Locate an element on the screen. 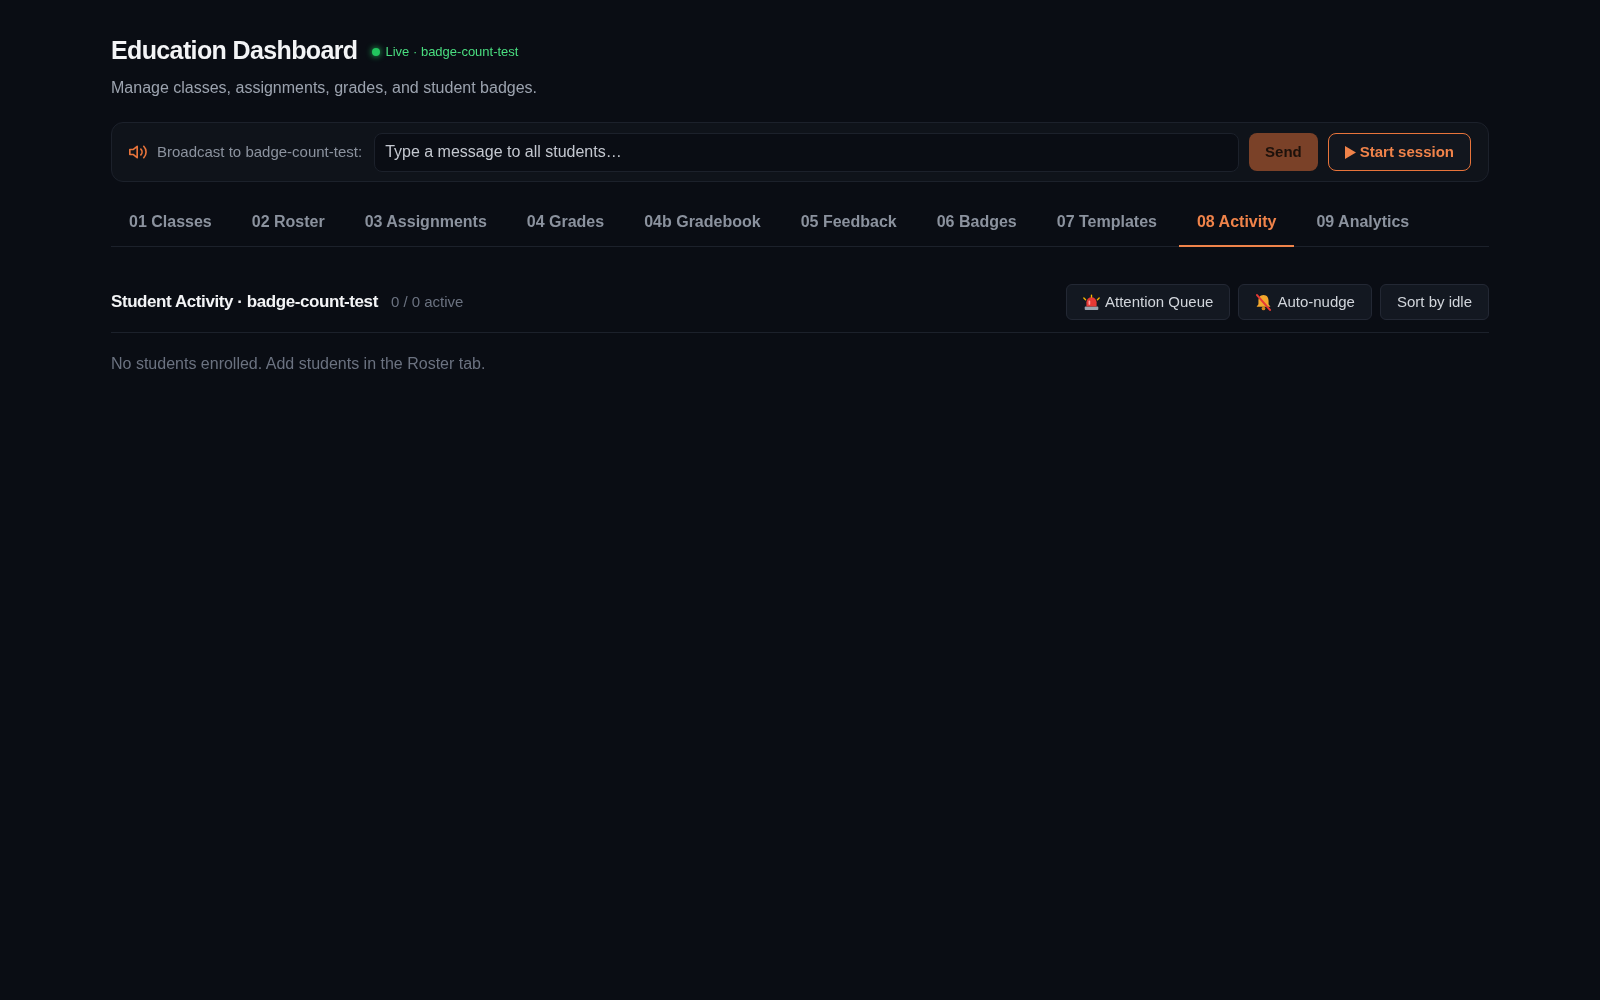  tab: 02 Roster is located at coordinates (288, 223).